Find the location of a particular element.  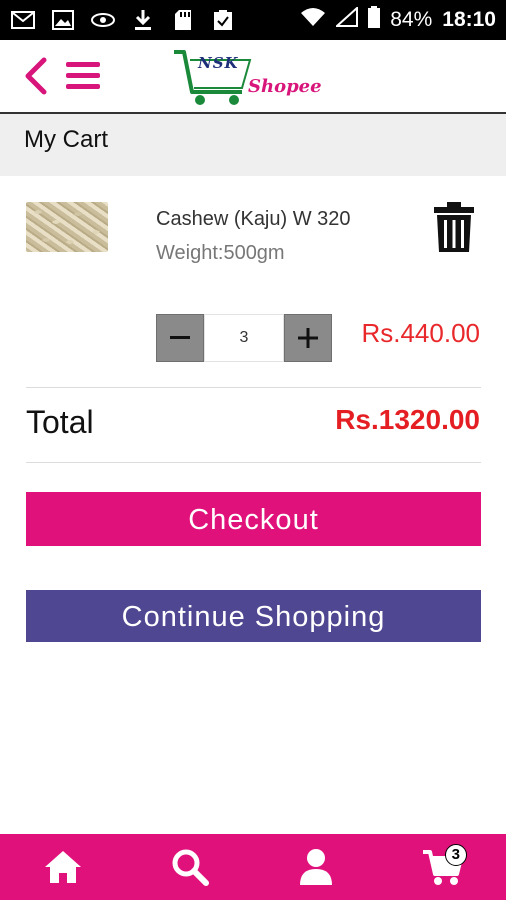

minus-icon is located at coordinates (180, 337).